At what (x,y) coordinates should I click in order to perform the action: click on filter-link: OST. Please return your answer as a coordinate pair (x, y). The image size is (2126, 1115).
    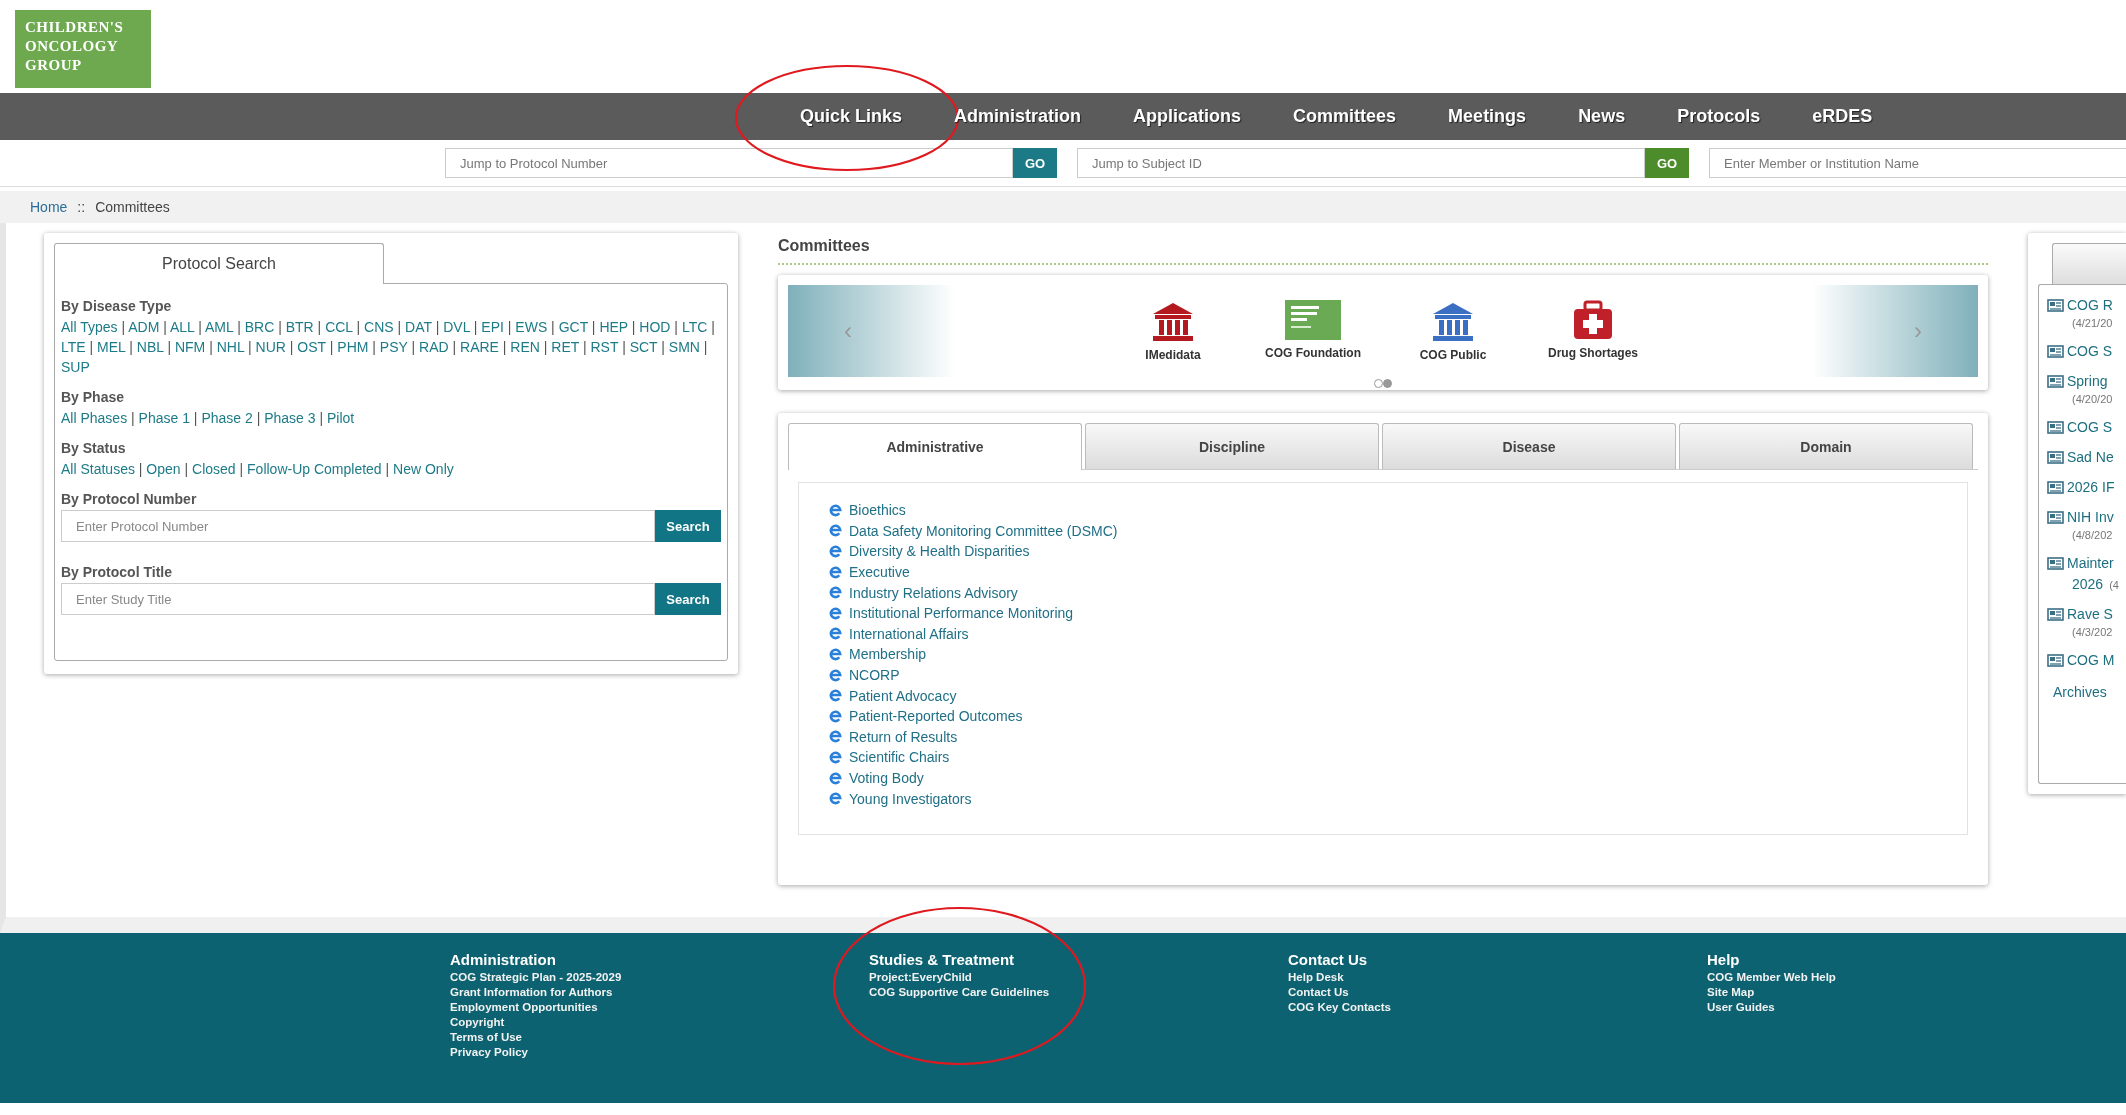
    Looking at the image, I should click on (311, 347).